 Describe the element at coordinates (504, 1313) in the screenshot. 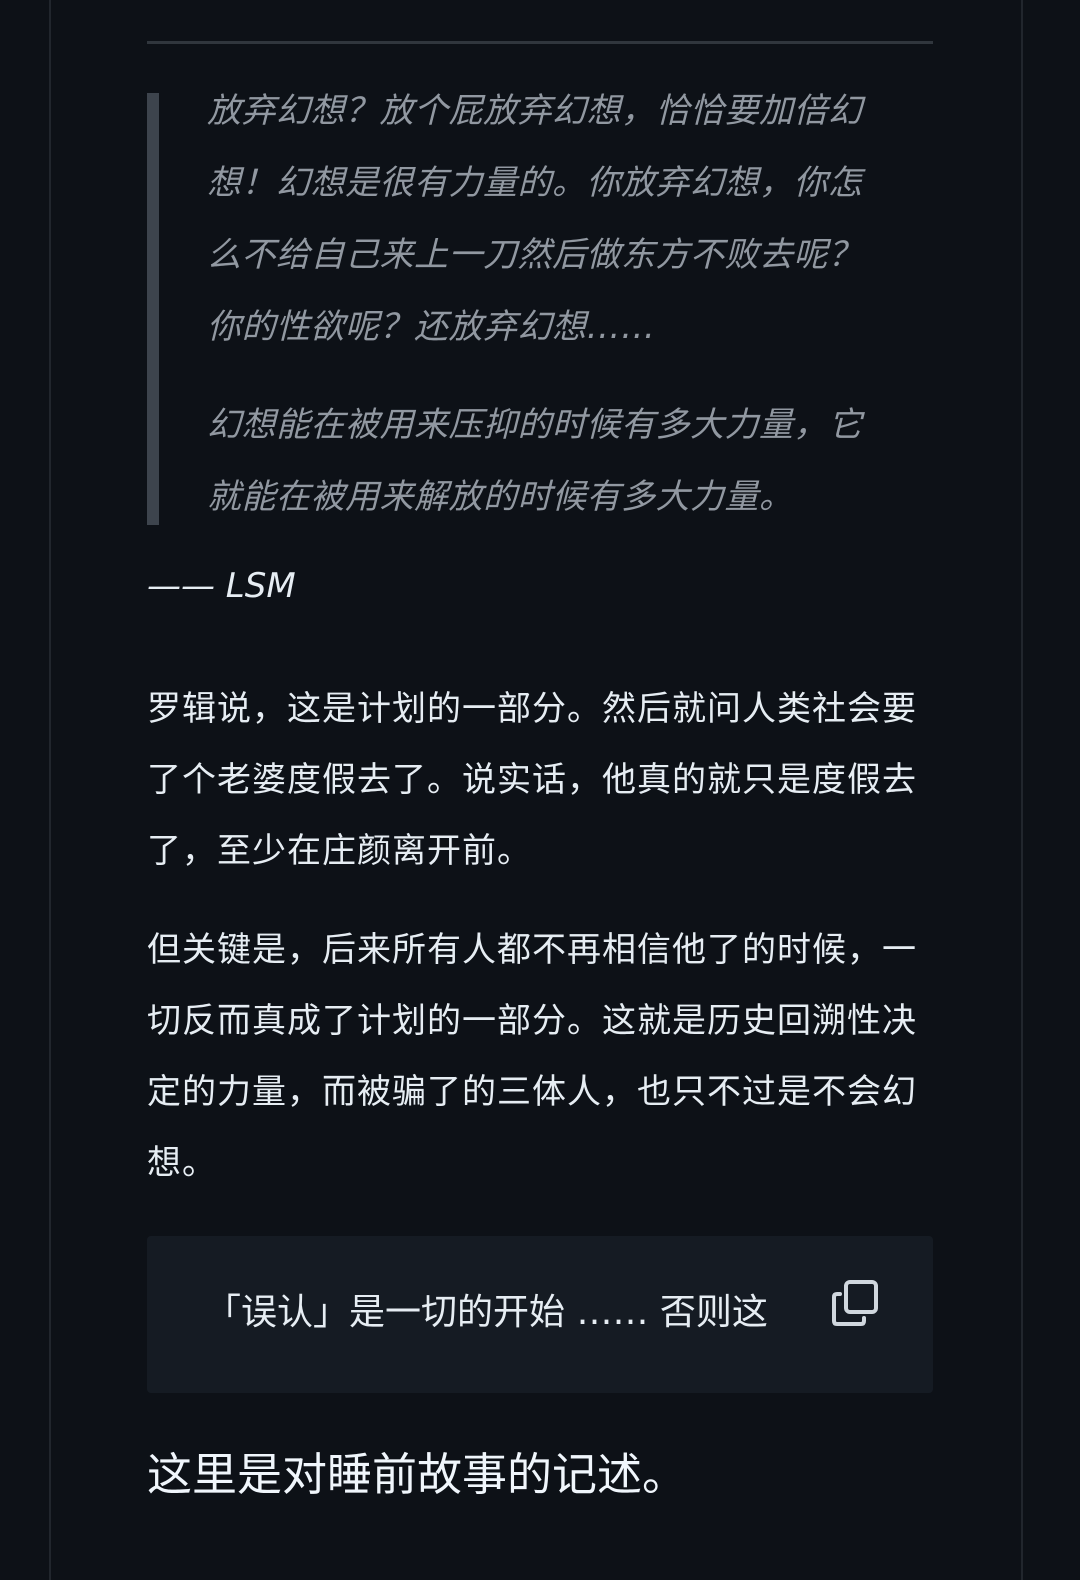

I see `code-block-text: 「误认」是一切的开始 …… 否则这` at that location.